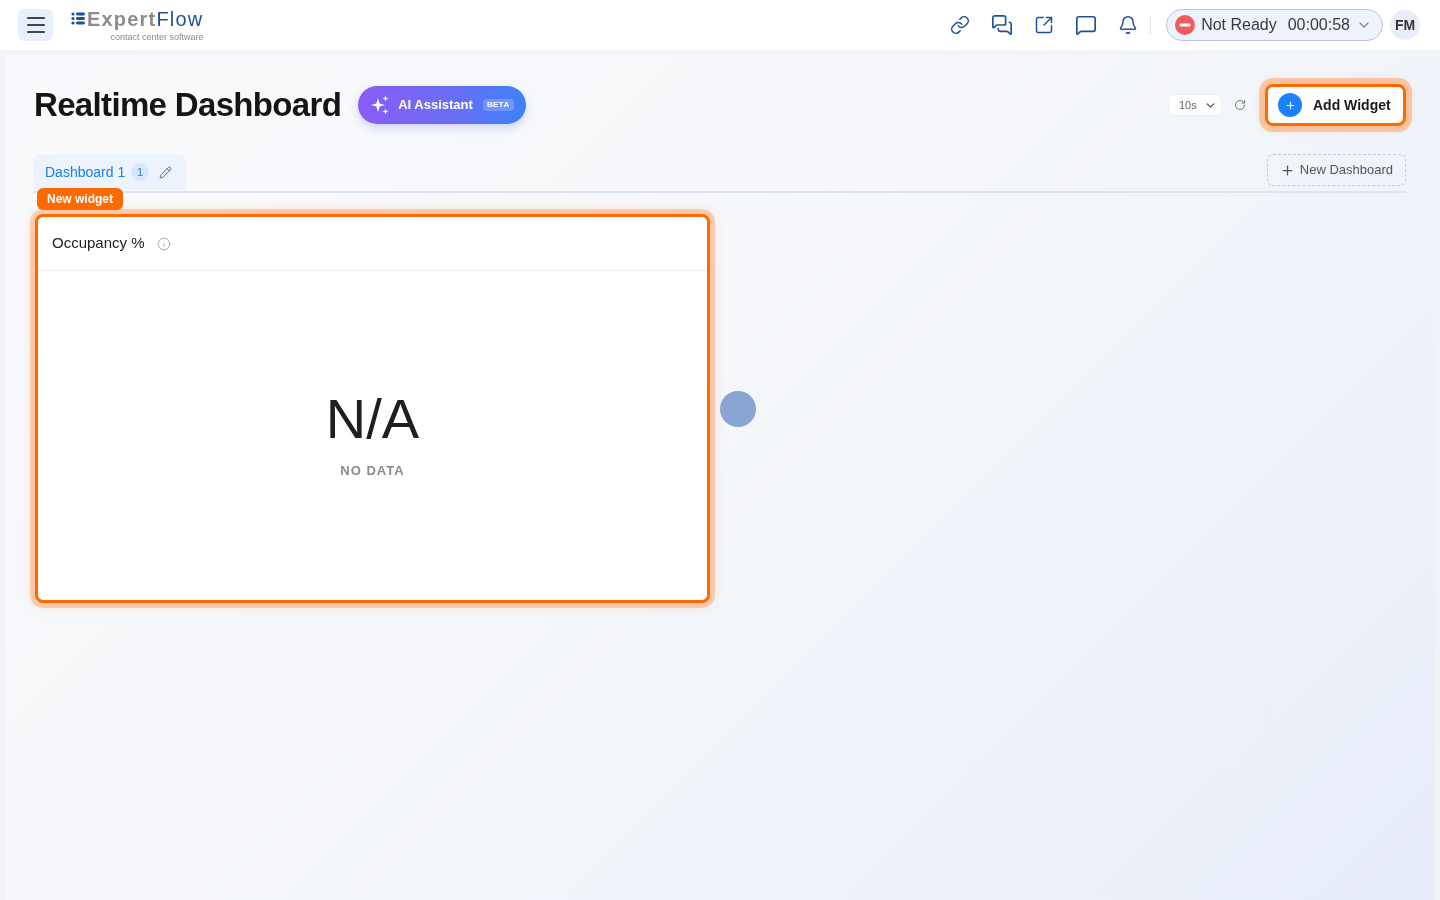 This screenshot has width=1440, height=900. What do you see at coordinates (498, 105) in the screenshot?
I see `beta-badge: BETA` at bounding box center [498, 105].